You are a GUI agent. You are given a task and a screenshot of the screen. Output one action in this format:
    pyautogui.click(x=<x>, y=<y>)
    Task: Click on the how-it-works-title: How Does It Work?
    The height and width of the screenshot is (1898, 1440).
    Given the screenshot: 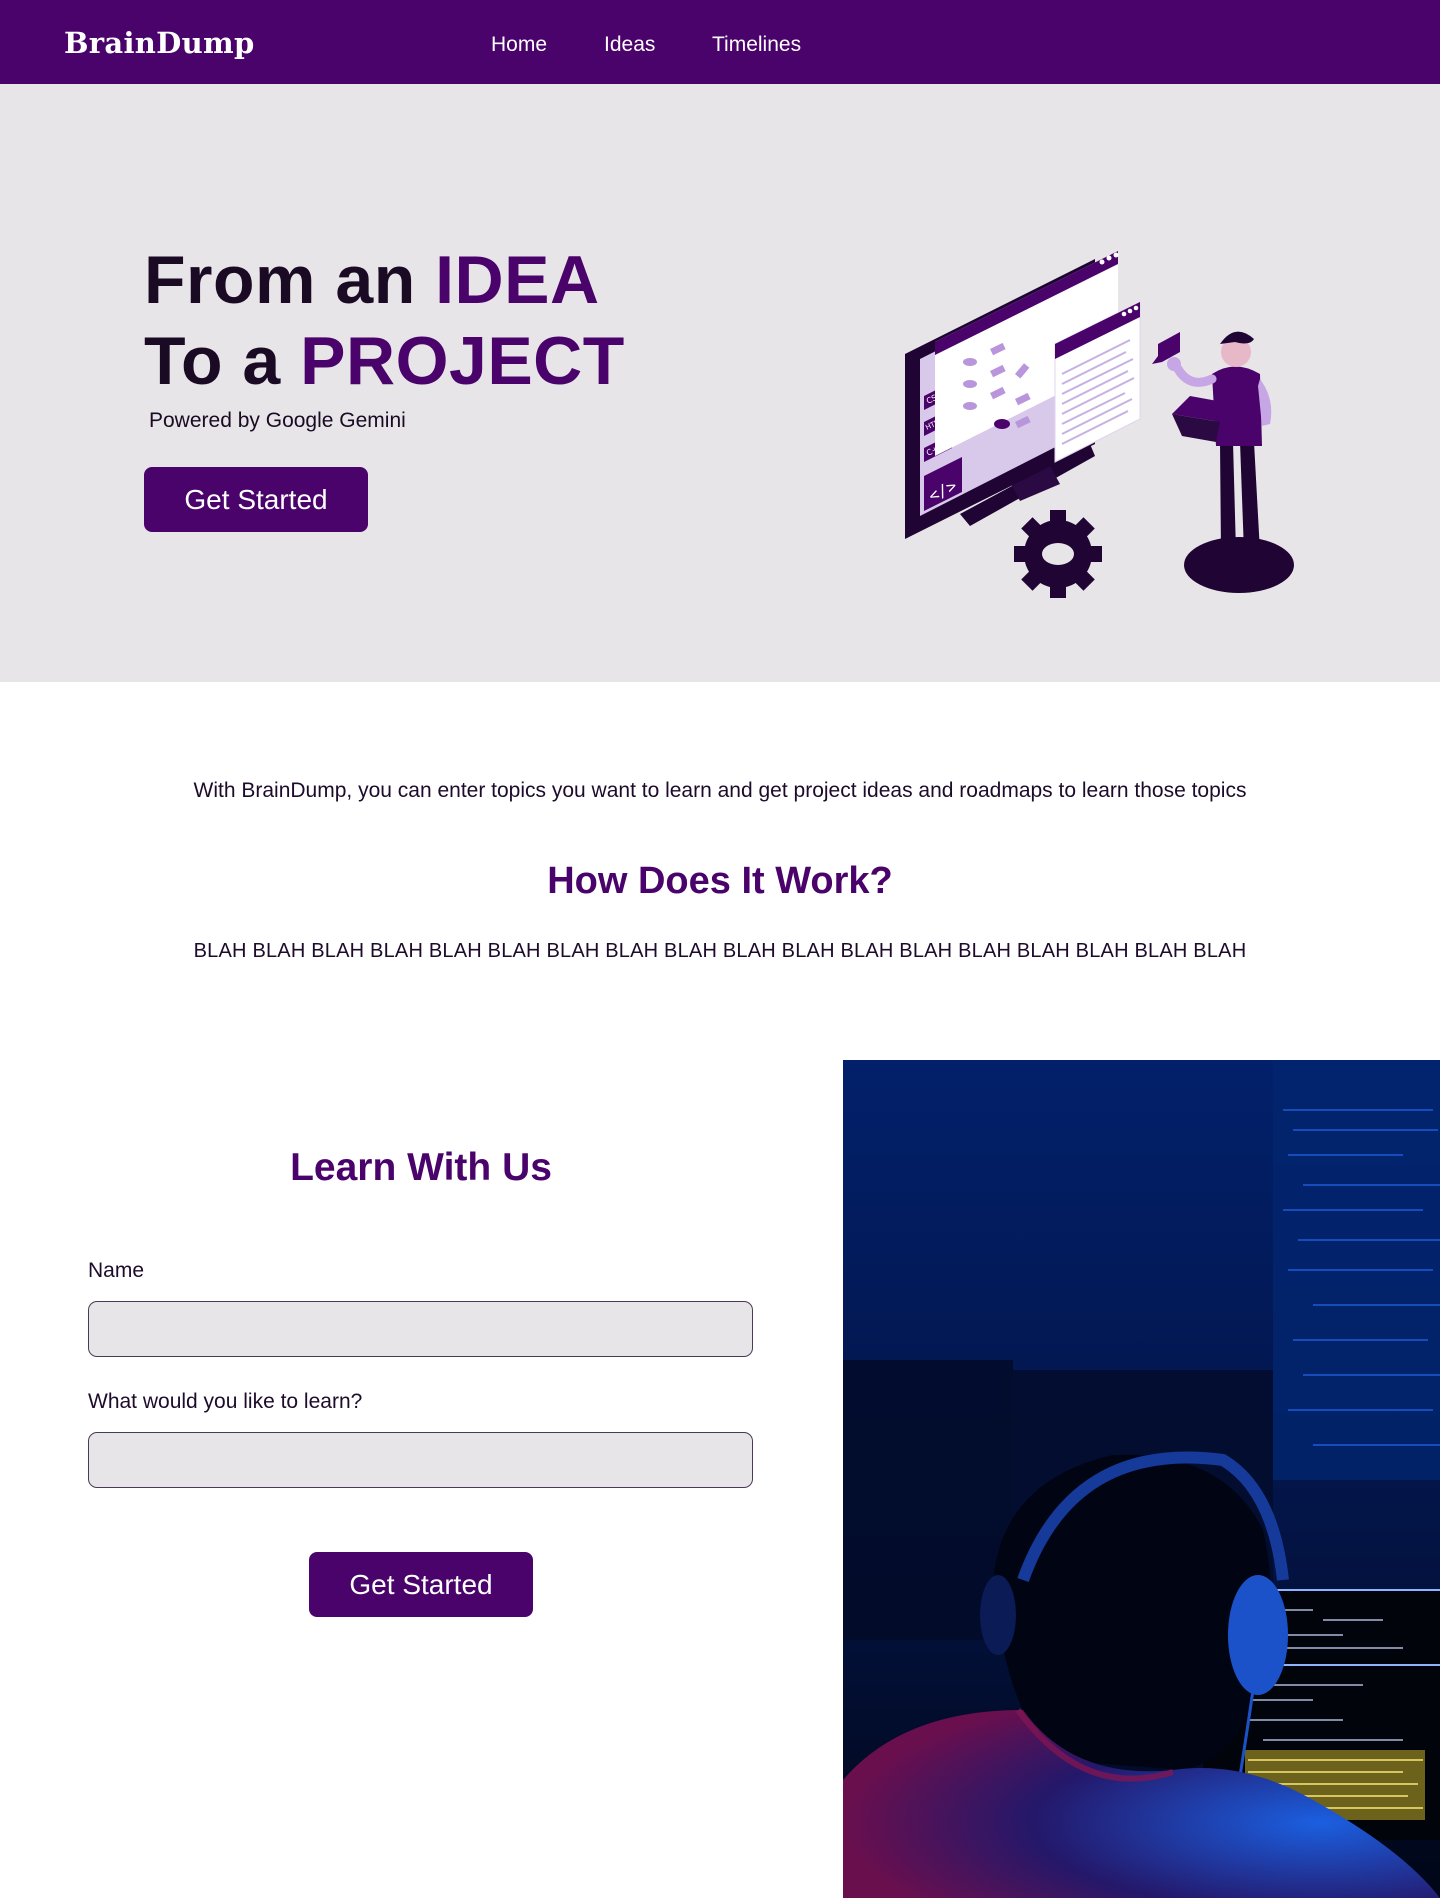 What is the action you would take?
    pyautogui.click(x=720, y=881)
    